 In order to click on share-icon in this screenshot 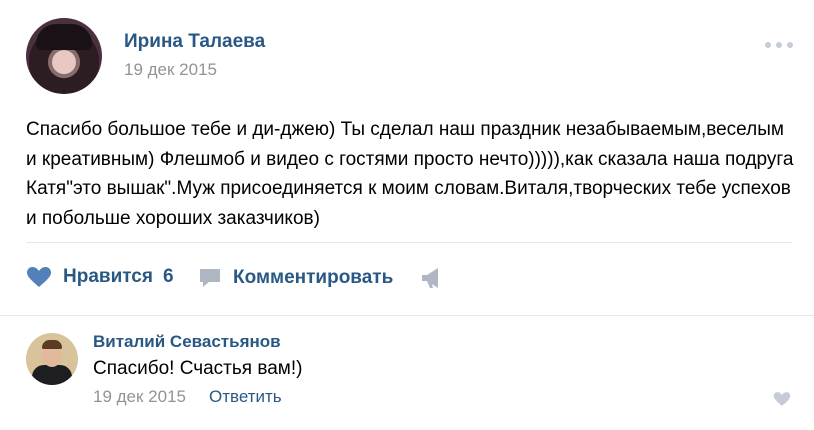, I will do `click(433, 278)`.